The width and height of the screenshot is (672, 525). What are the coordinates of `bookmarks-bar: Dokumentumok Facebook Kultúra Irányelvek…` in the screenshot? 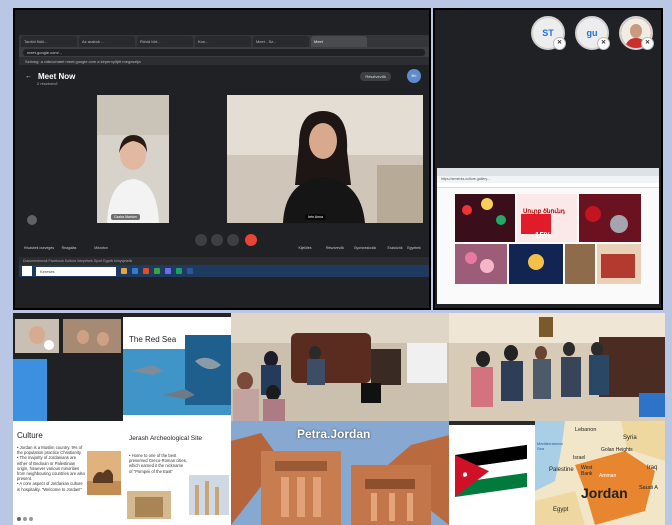 It's located at (224, 261).